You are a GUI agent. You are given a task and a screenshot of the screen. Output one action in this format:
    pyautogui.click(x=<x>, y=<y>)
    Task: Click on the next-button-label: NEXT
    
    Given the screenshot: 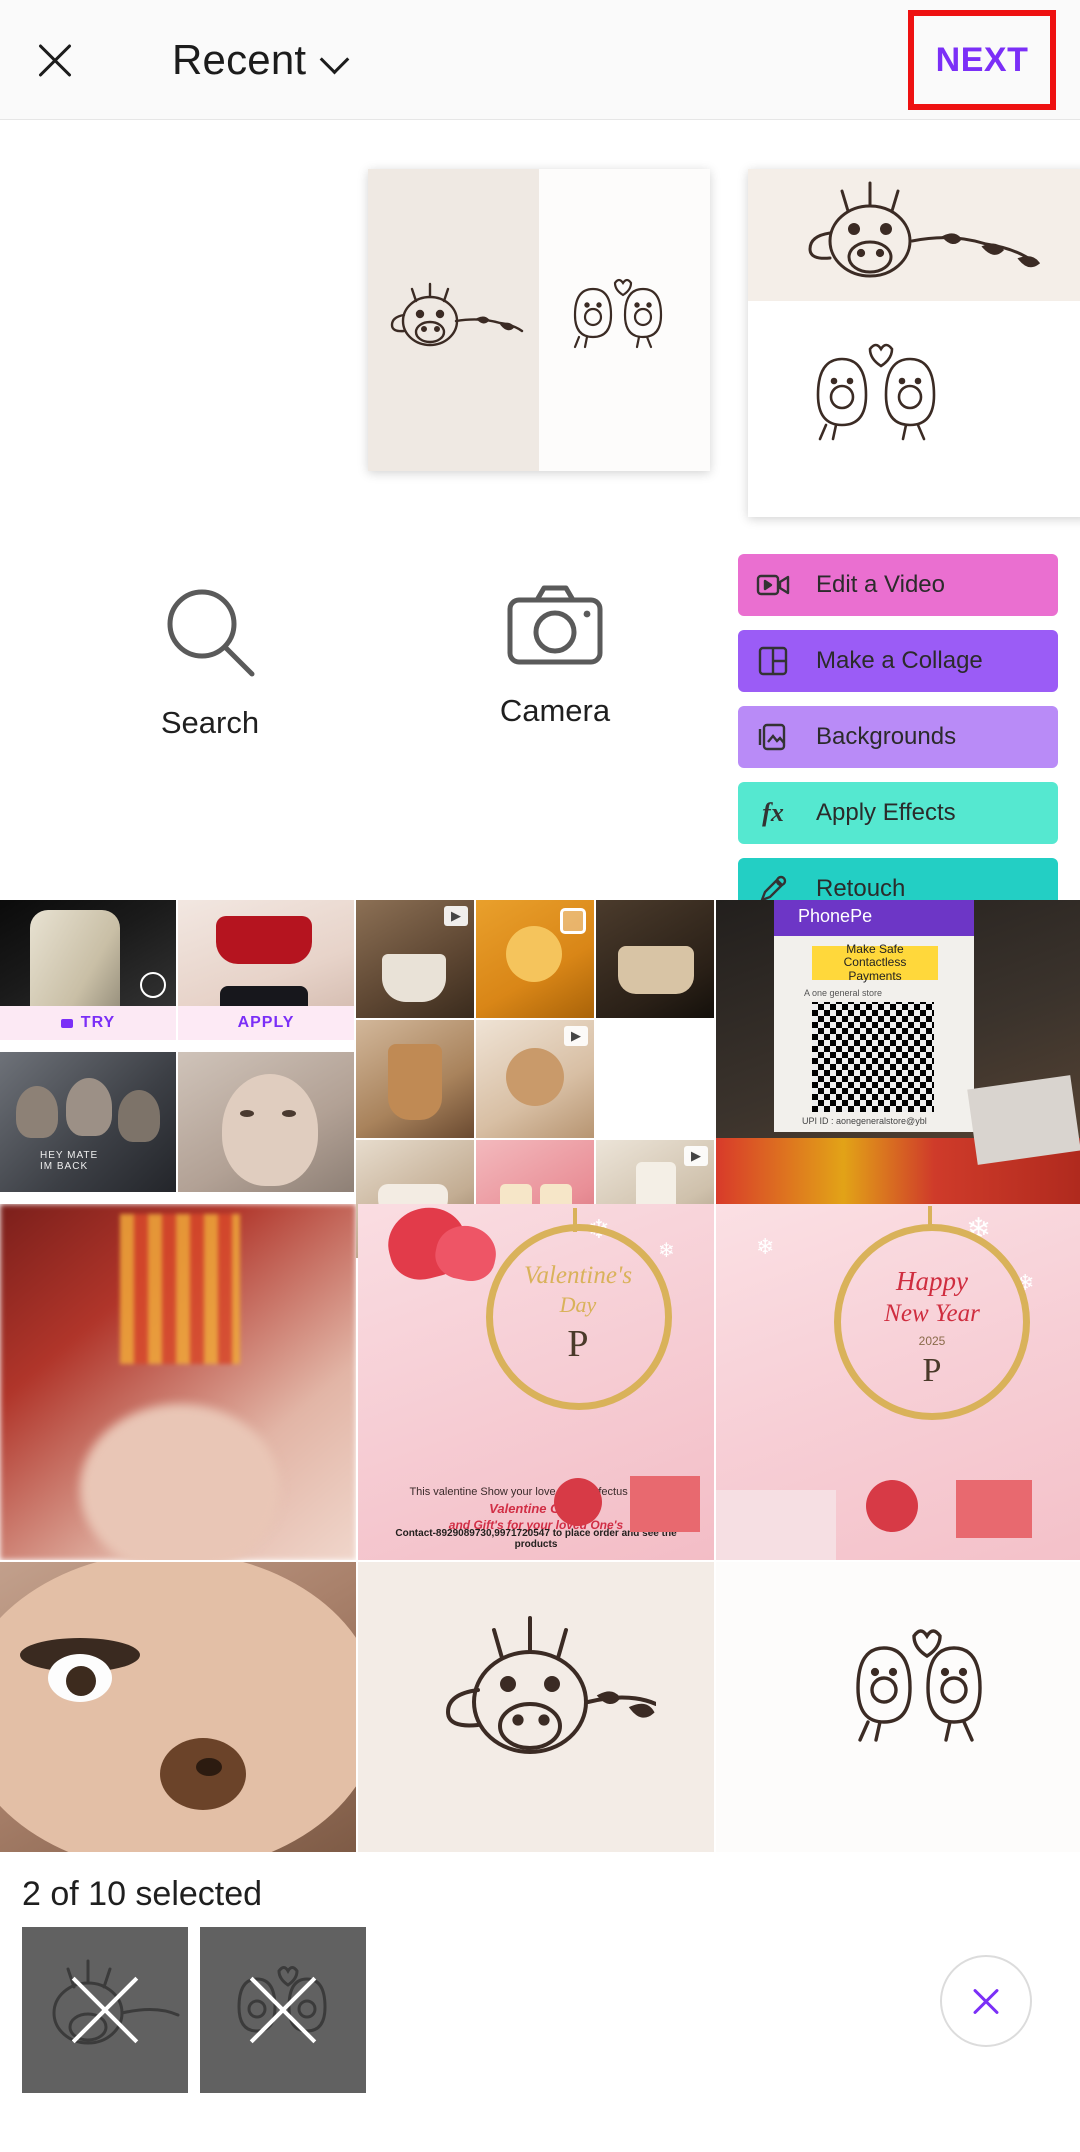 What is the action you would take?
    pyautogui.click(x=982, y=59)
    